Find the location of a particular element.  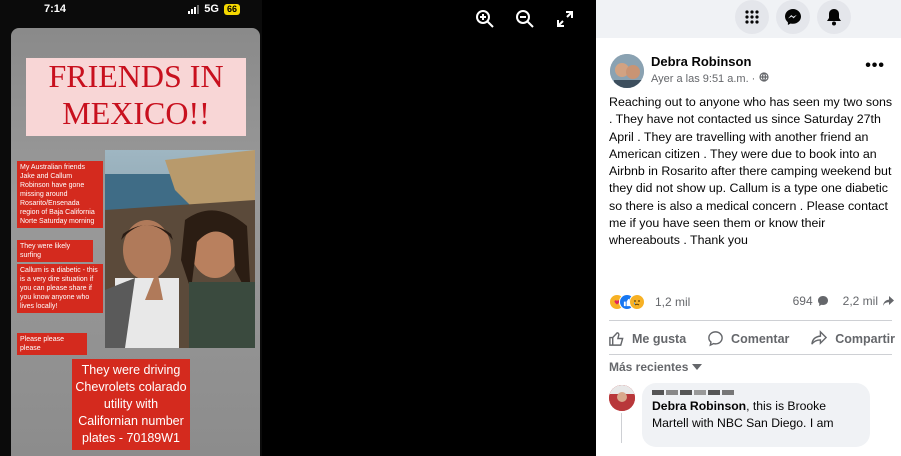

signal-icon is located at coordinates (194, 9).